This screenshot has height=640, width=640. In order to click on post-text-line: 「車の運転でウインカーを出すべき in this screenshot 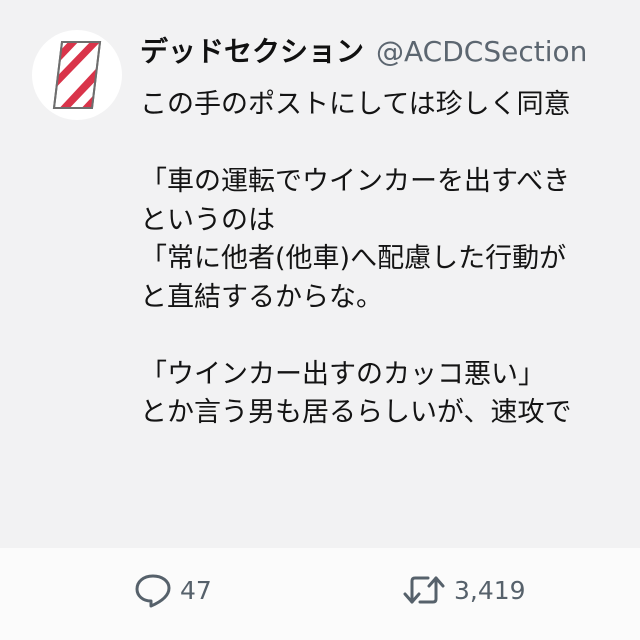, I will do `click(355, 181)`.